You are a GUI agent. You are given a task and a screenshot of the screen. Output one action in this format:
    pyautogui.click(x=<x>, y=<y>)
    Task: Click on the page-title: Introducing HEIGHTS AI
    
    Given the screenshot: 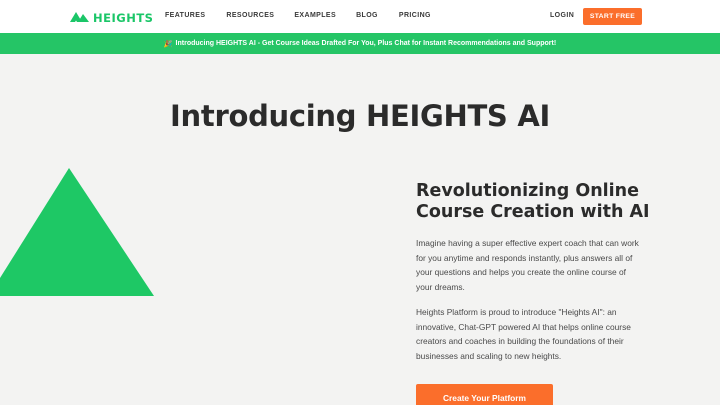 What is the action you would take?
    pyautogui.click(x=360, y=116)
    